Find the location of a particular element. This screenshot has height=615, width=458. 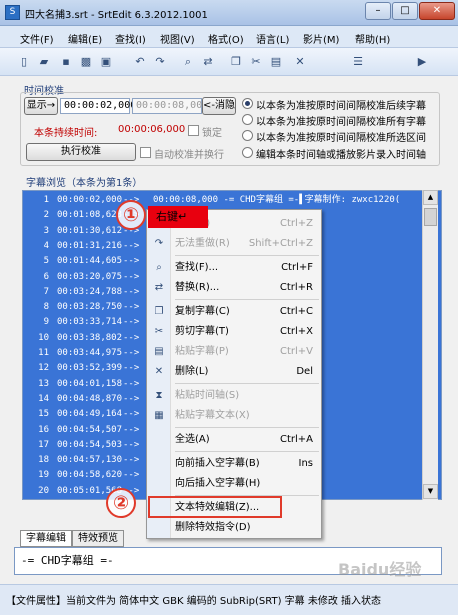

context-menu-item: 向前插入空字幕(B) Ins is located at coordinates (247, 464).